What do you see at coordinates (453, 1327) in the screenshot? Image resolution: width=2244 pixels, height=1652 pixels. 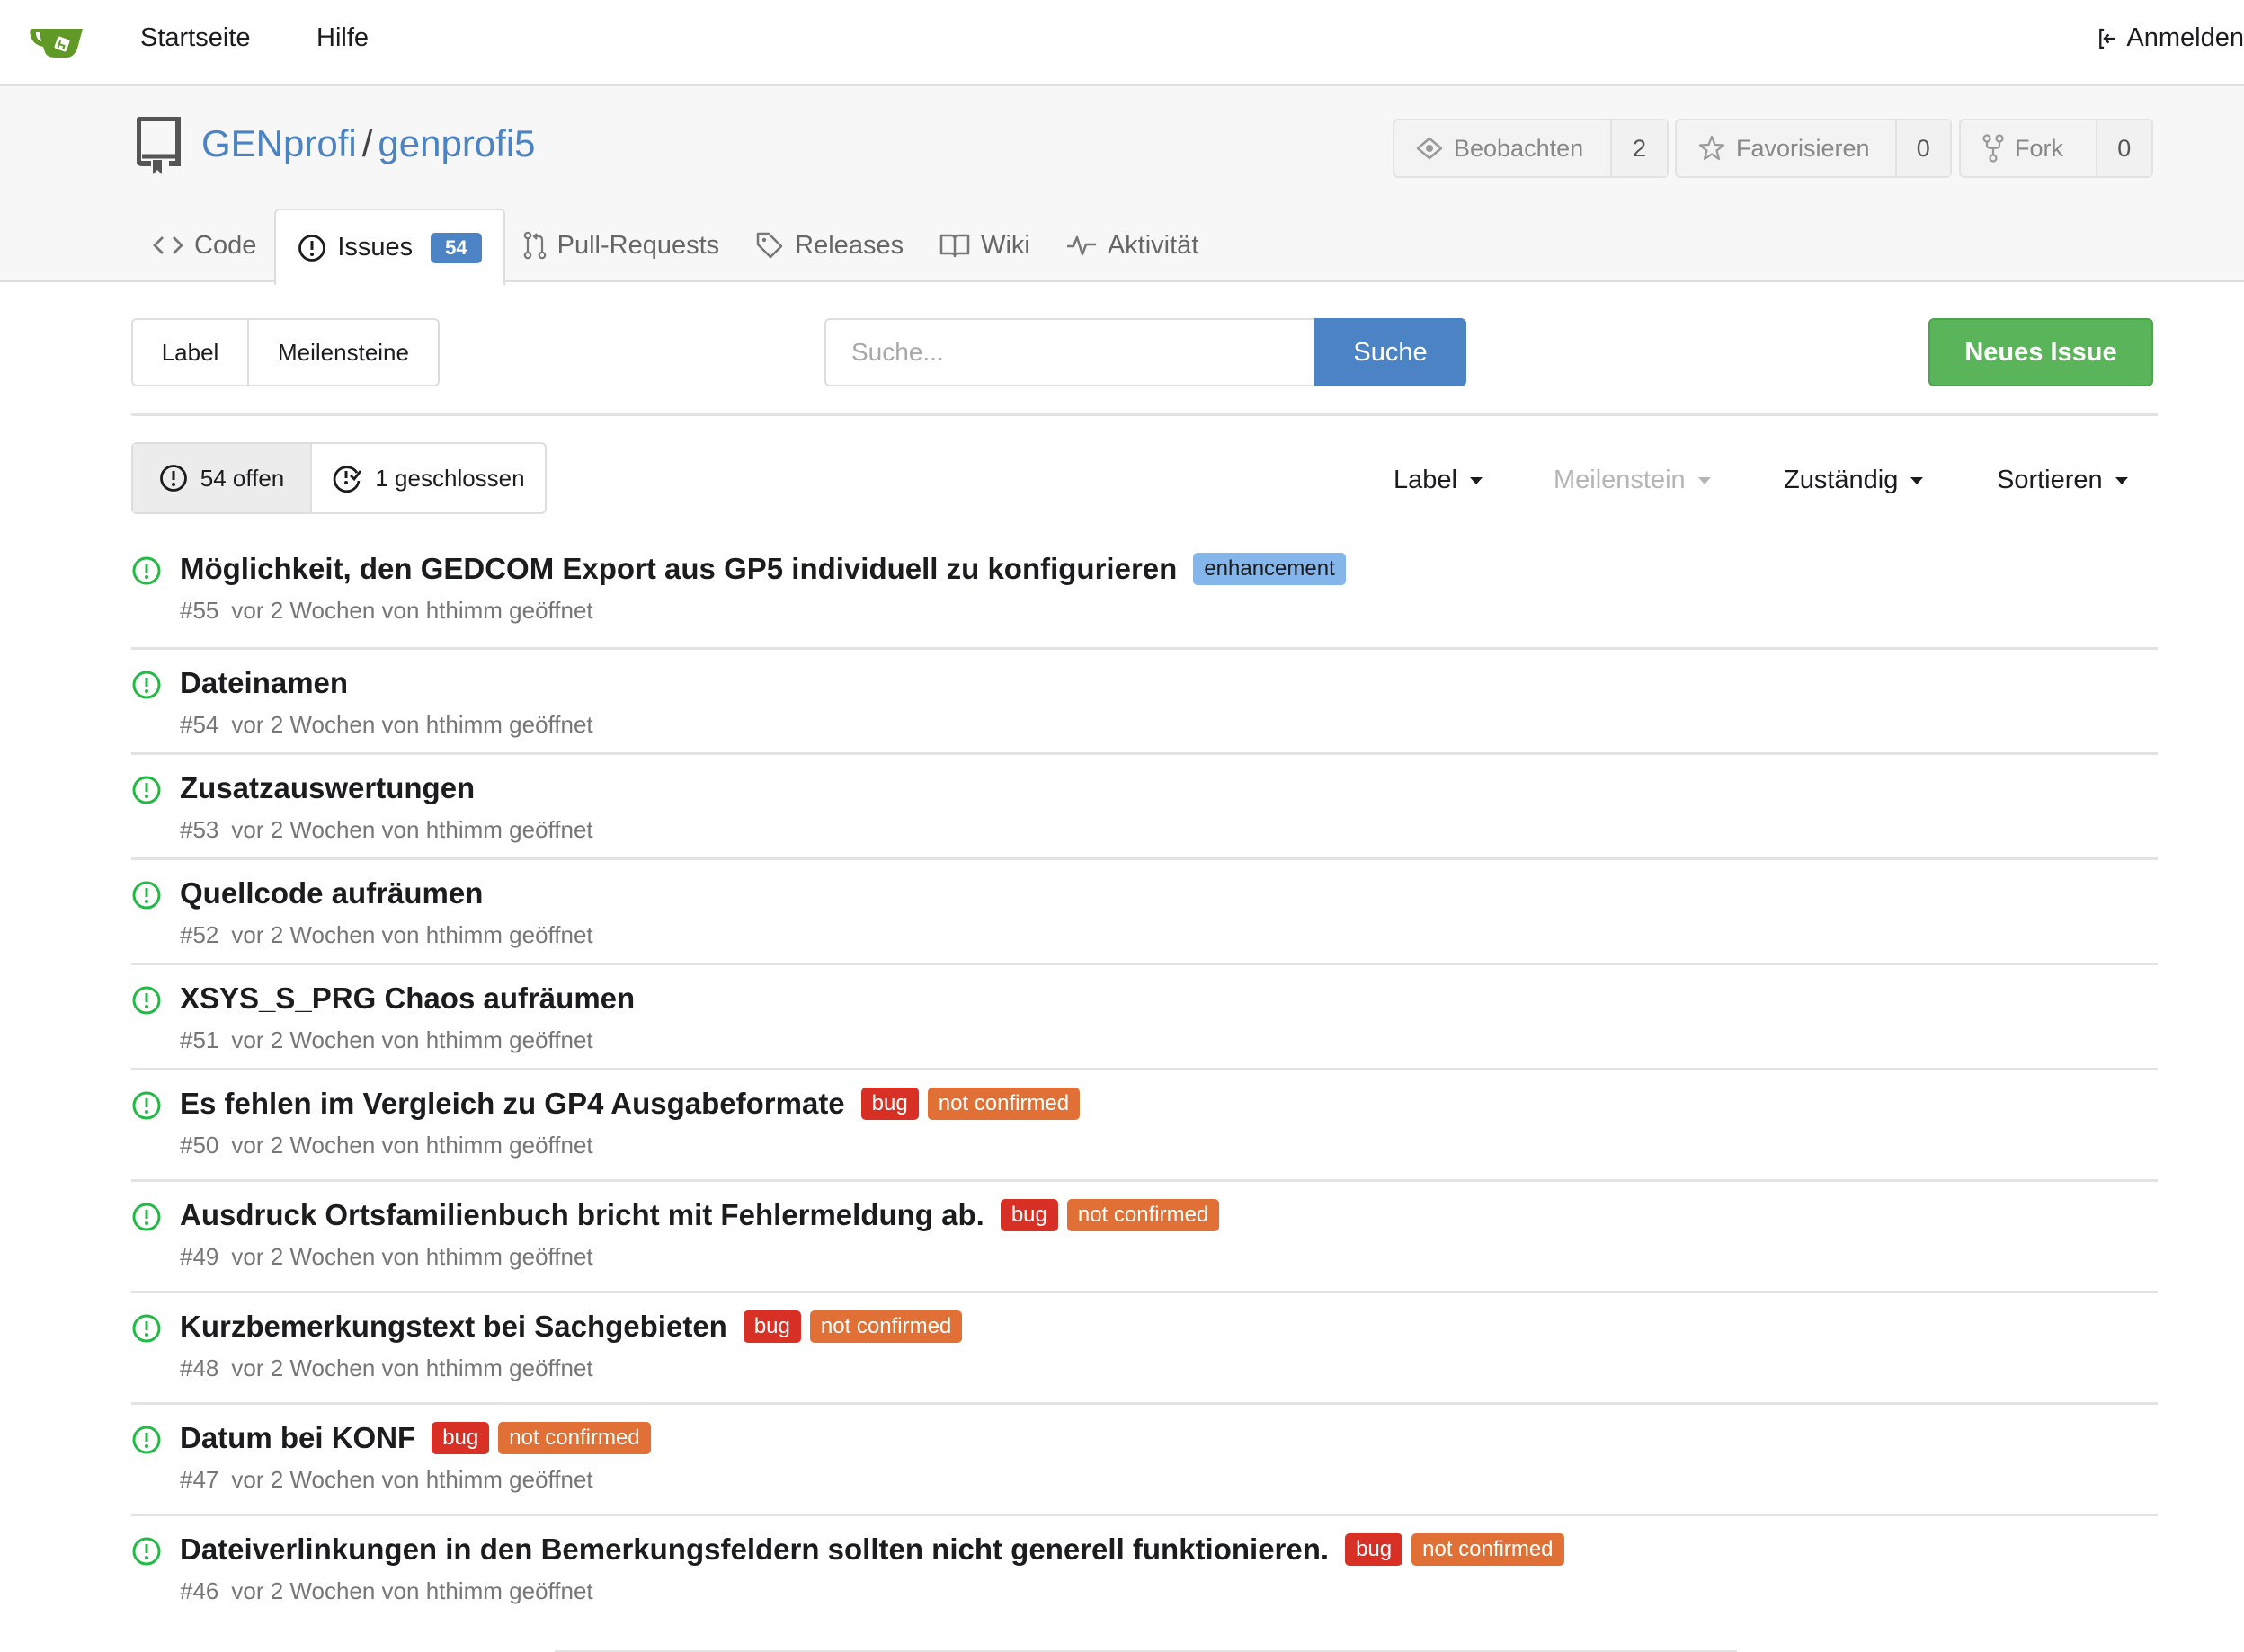 I see `issue-title-link: Kurzbemerkungstext bei Sachgebieten` at bounding box center [453, 1327].